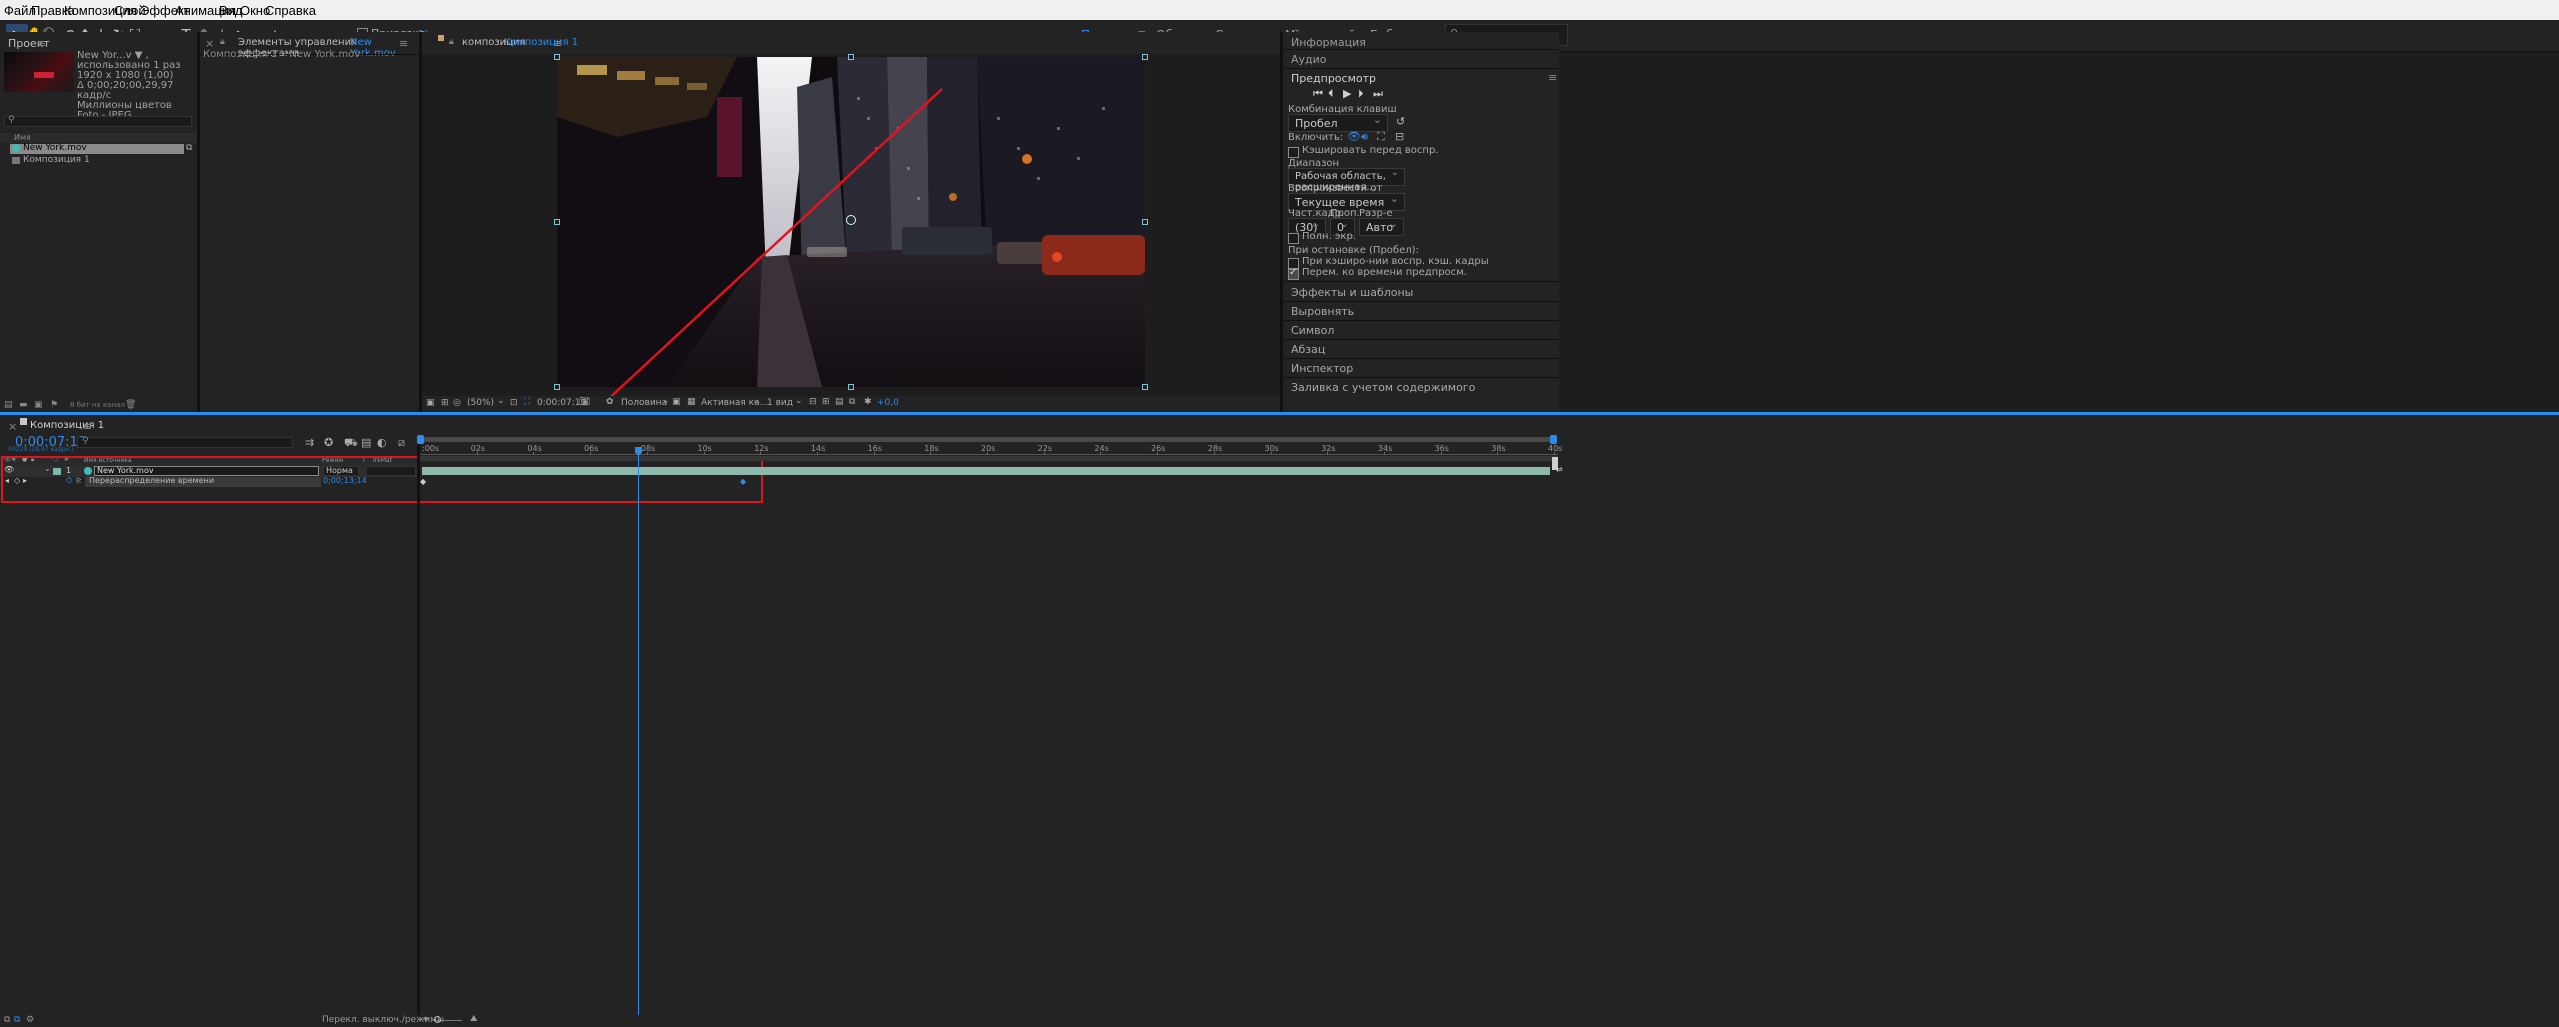 This screenshot has height=1027, width=2559. I want to click on align-tab: Выровнять, so click(1322, 311).